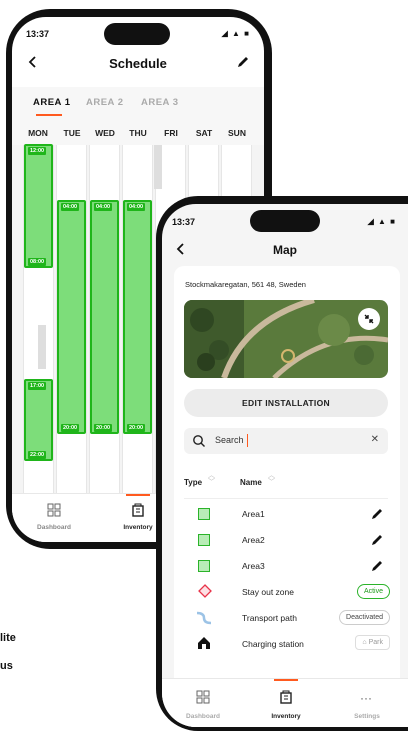 The height and width of the screenshot is (731, 408). Describe the element at coordinates (37, 151) in the screenshot. I see `block-start-time: 12:00` at that location.